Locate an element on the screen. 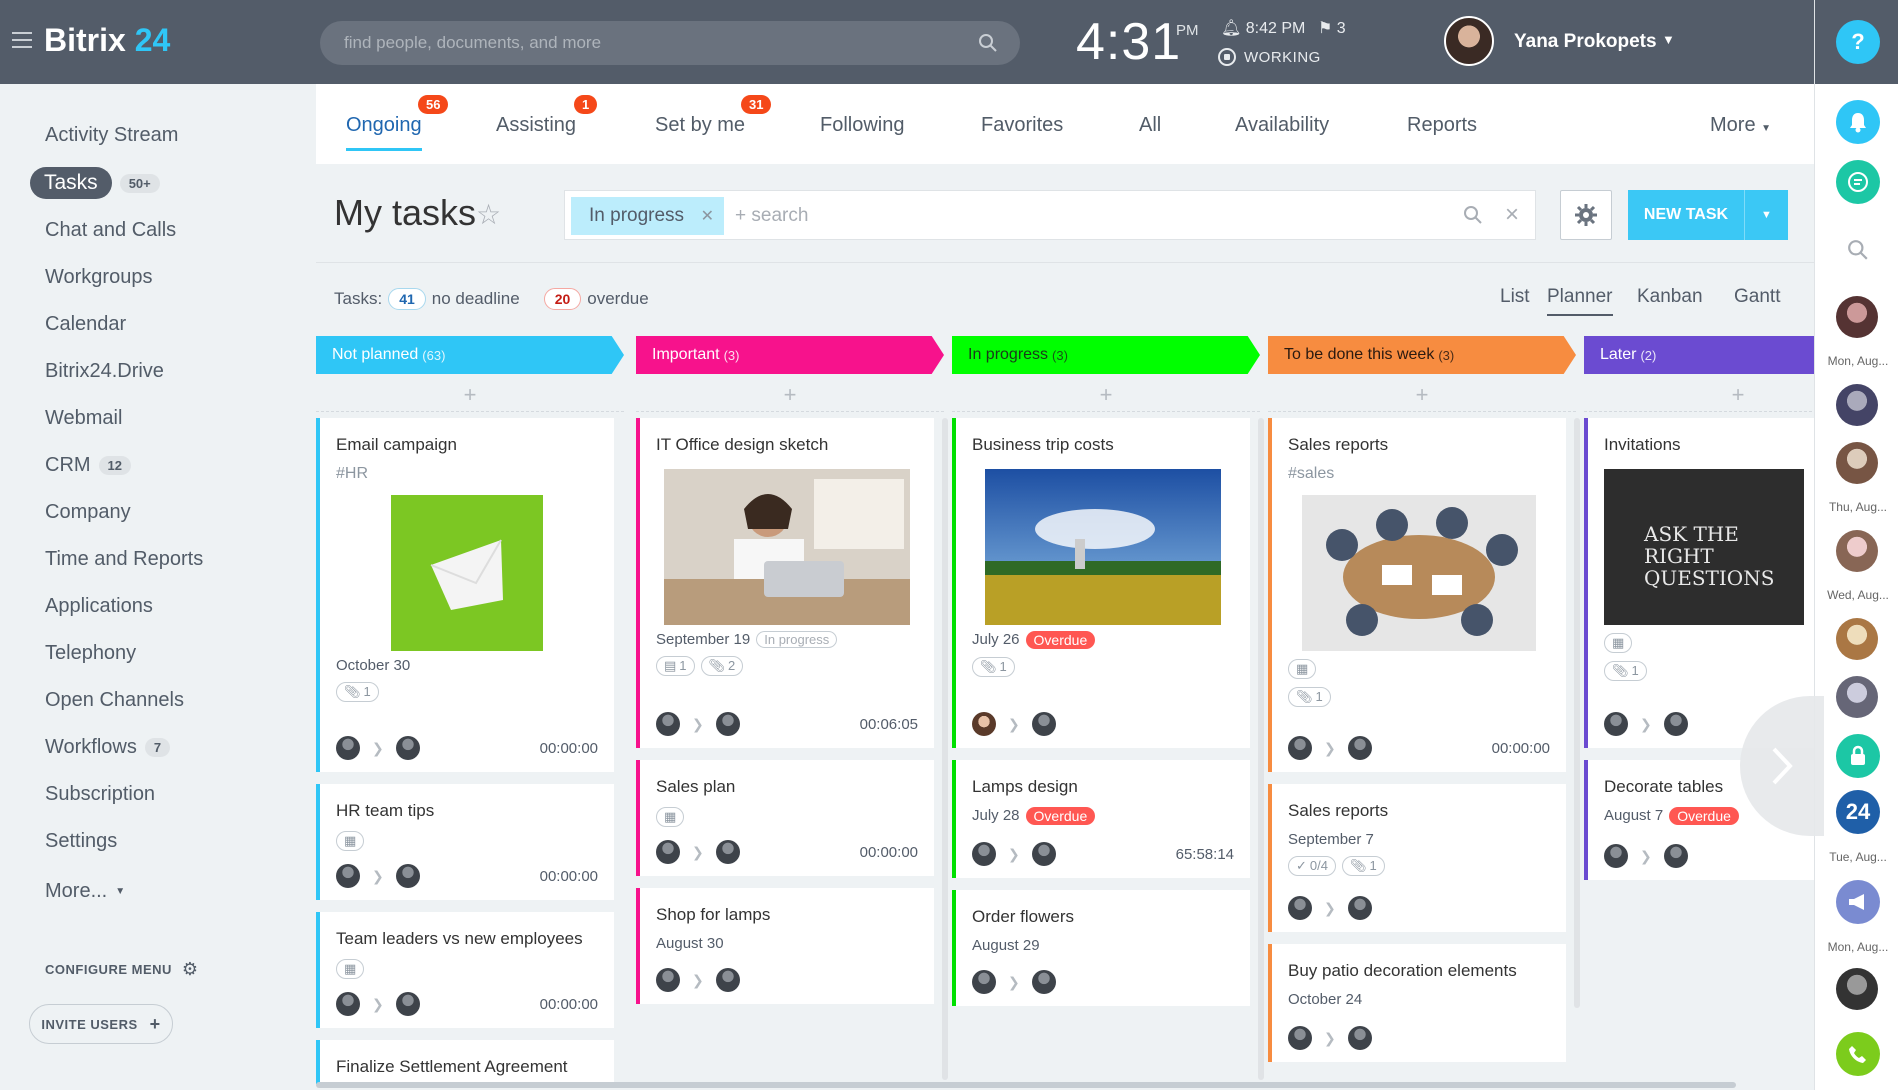  task-card: Shop for lamps August 30 ❯ is located at coordinates (785, 946).